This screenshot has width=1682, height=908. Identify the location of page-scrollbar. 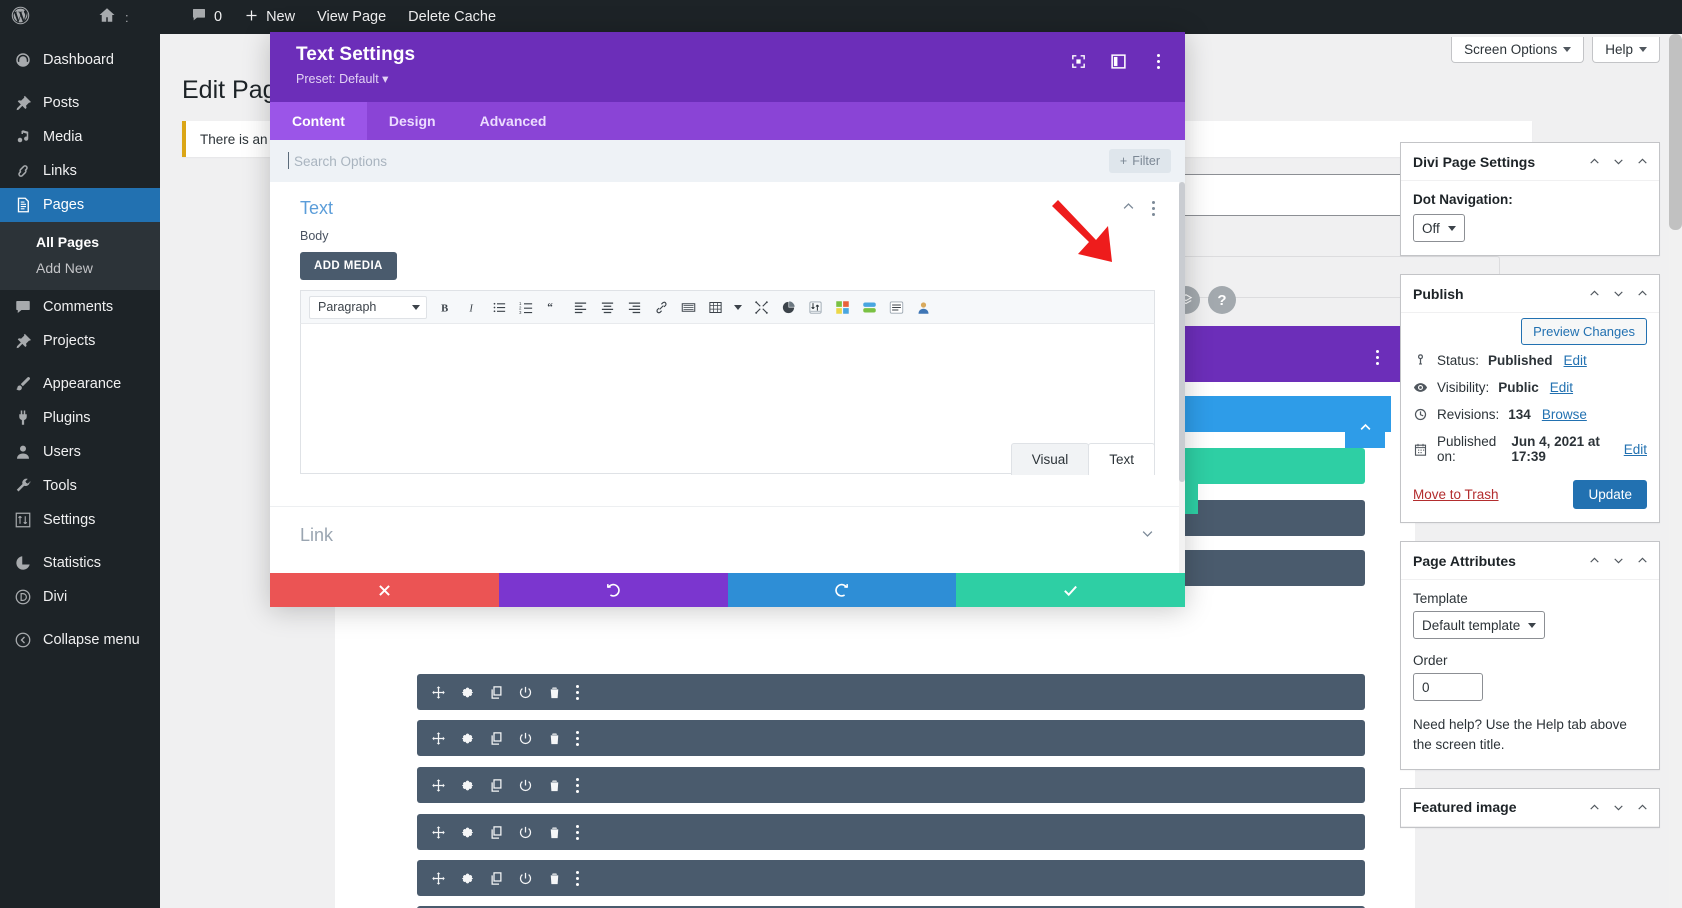
(1675, 471).